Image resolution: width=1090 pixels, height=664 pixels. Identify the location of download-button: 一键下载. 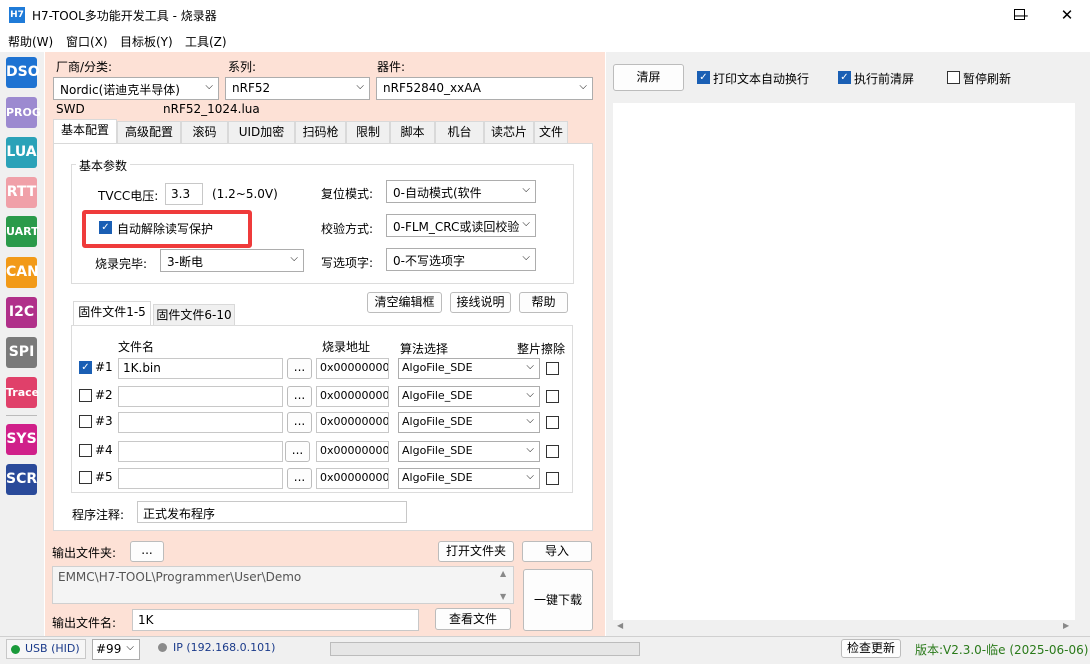
(558, 600).